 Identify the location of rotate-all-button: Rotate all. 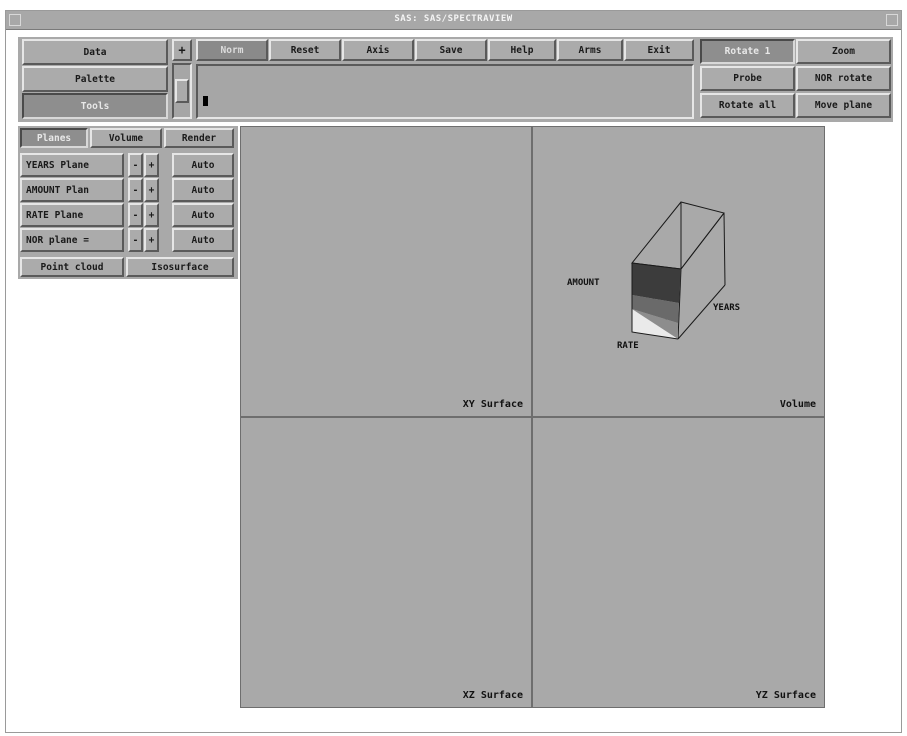
(747, 105).